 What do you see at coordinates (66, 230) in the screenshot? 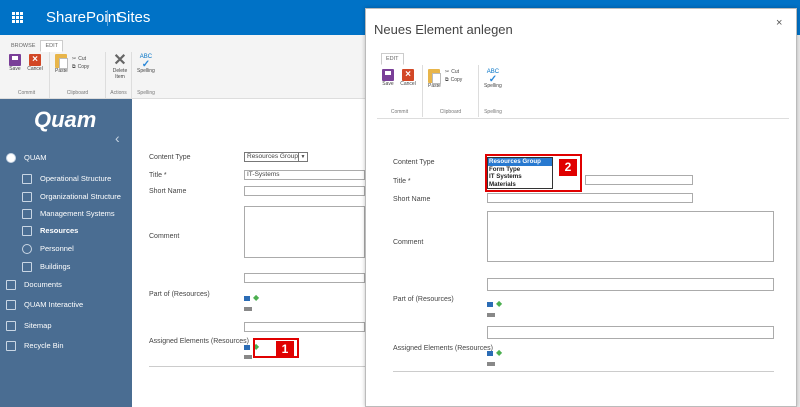
I see `nav-item-resources: Resources` at bounding box center [66, 230].